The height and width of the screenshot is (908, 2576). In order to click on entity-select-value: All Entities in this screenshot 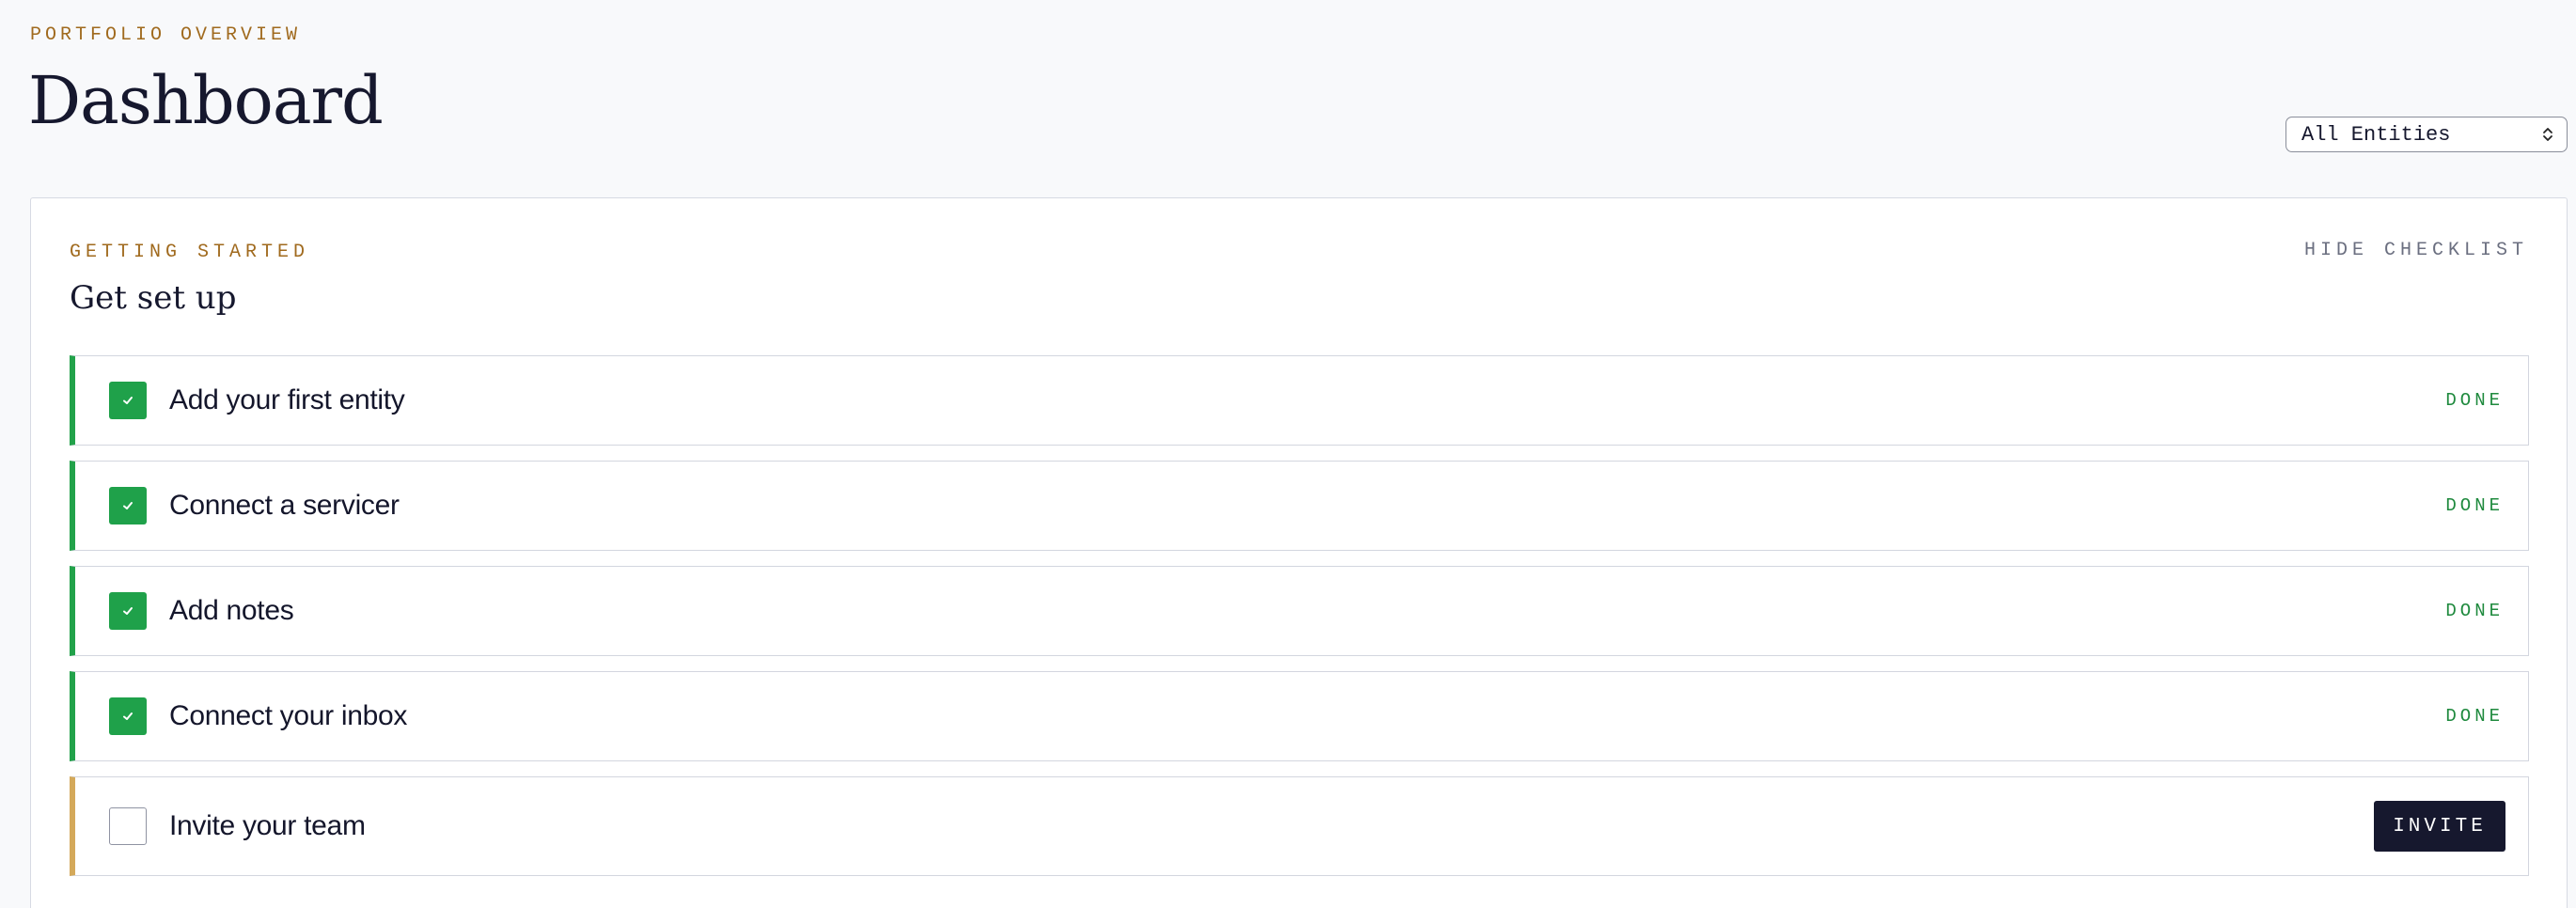, I will do `click(2376, 134)`.